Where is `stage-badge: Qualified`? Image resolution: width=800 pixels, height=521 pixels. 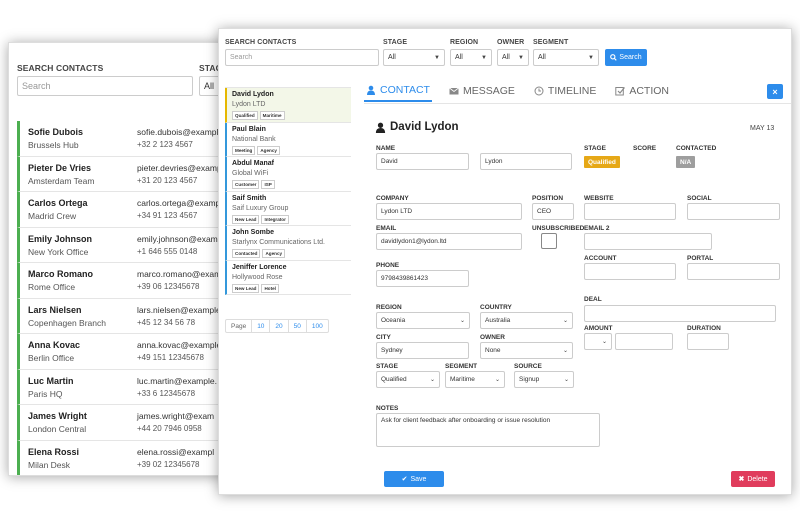 stage-badge: Qualified is located at coordinates (602, 162).